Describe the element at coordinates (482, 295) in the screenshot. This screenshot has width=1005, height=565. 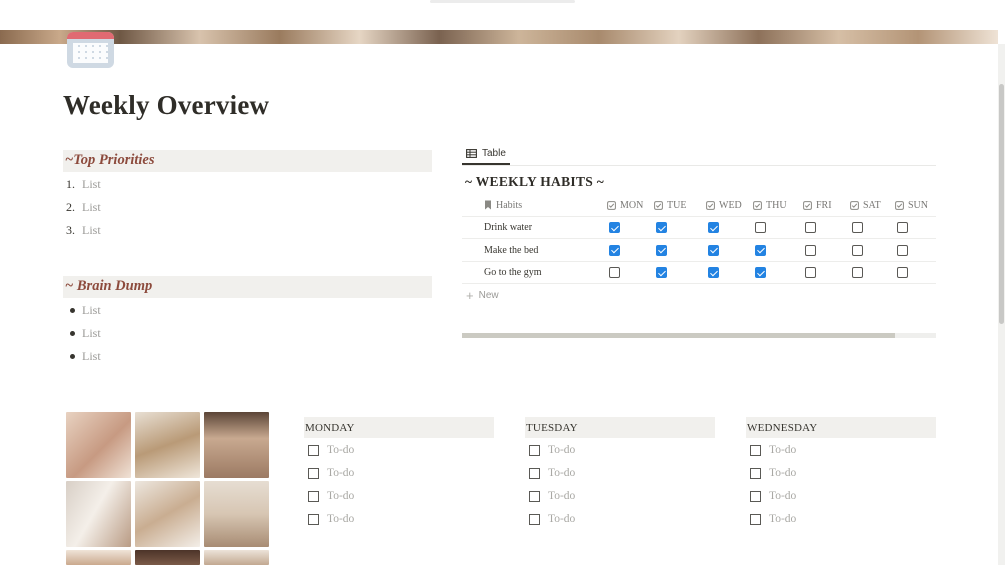
I see `new-row-button: + New` at that location.